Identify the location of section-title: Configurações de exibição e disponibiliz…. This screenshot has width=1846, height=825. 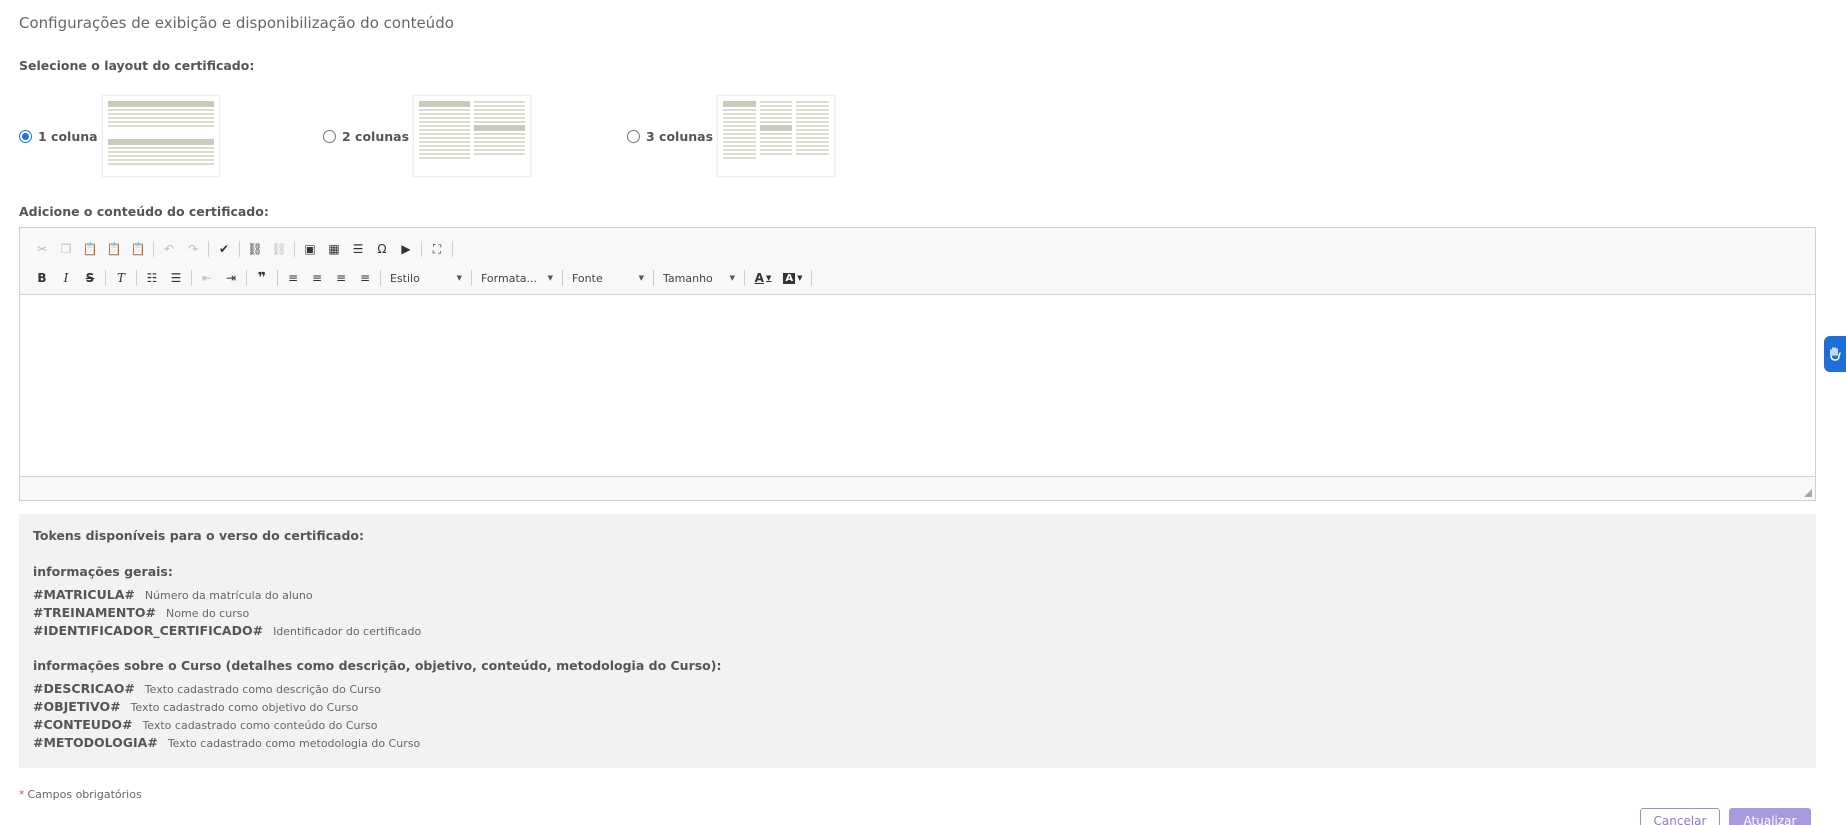
(236, 23).